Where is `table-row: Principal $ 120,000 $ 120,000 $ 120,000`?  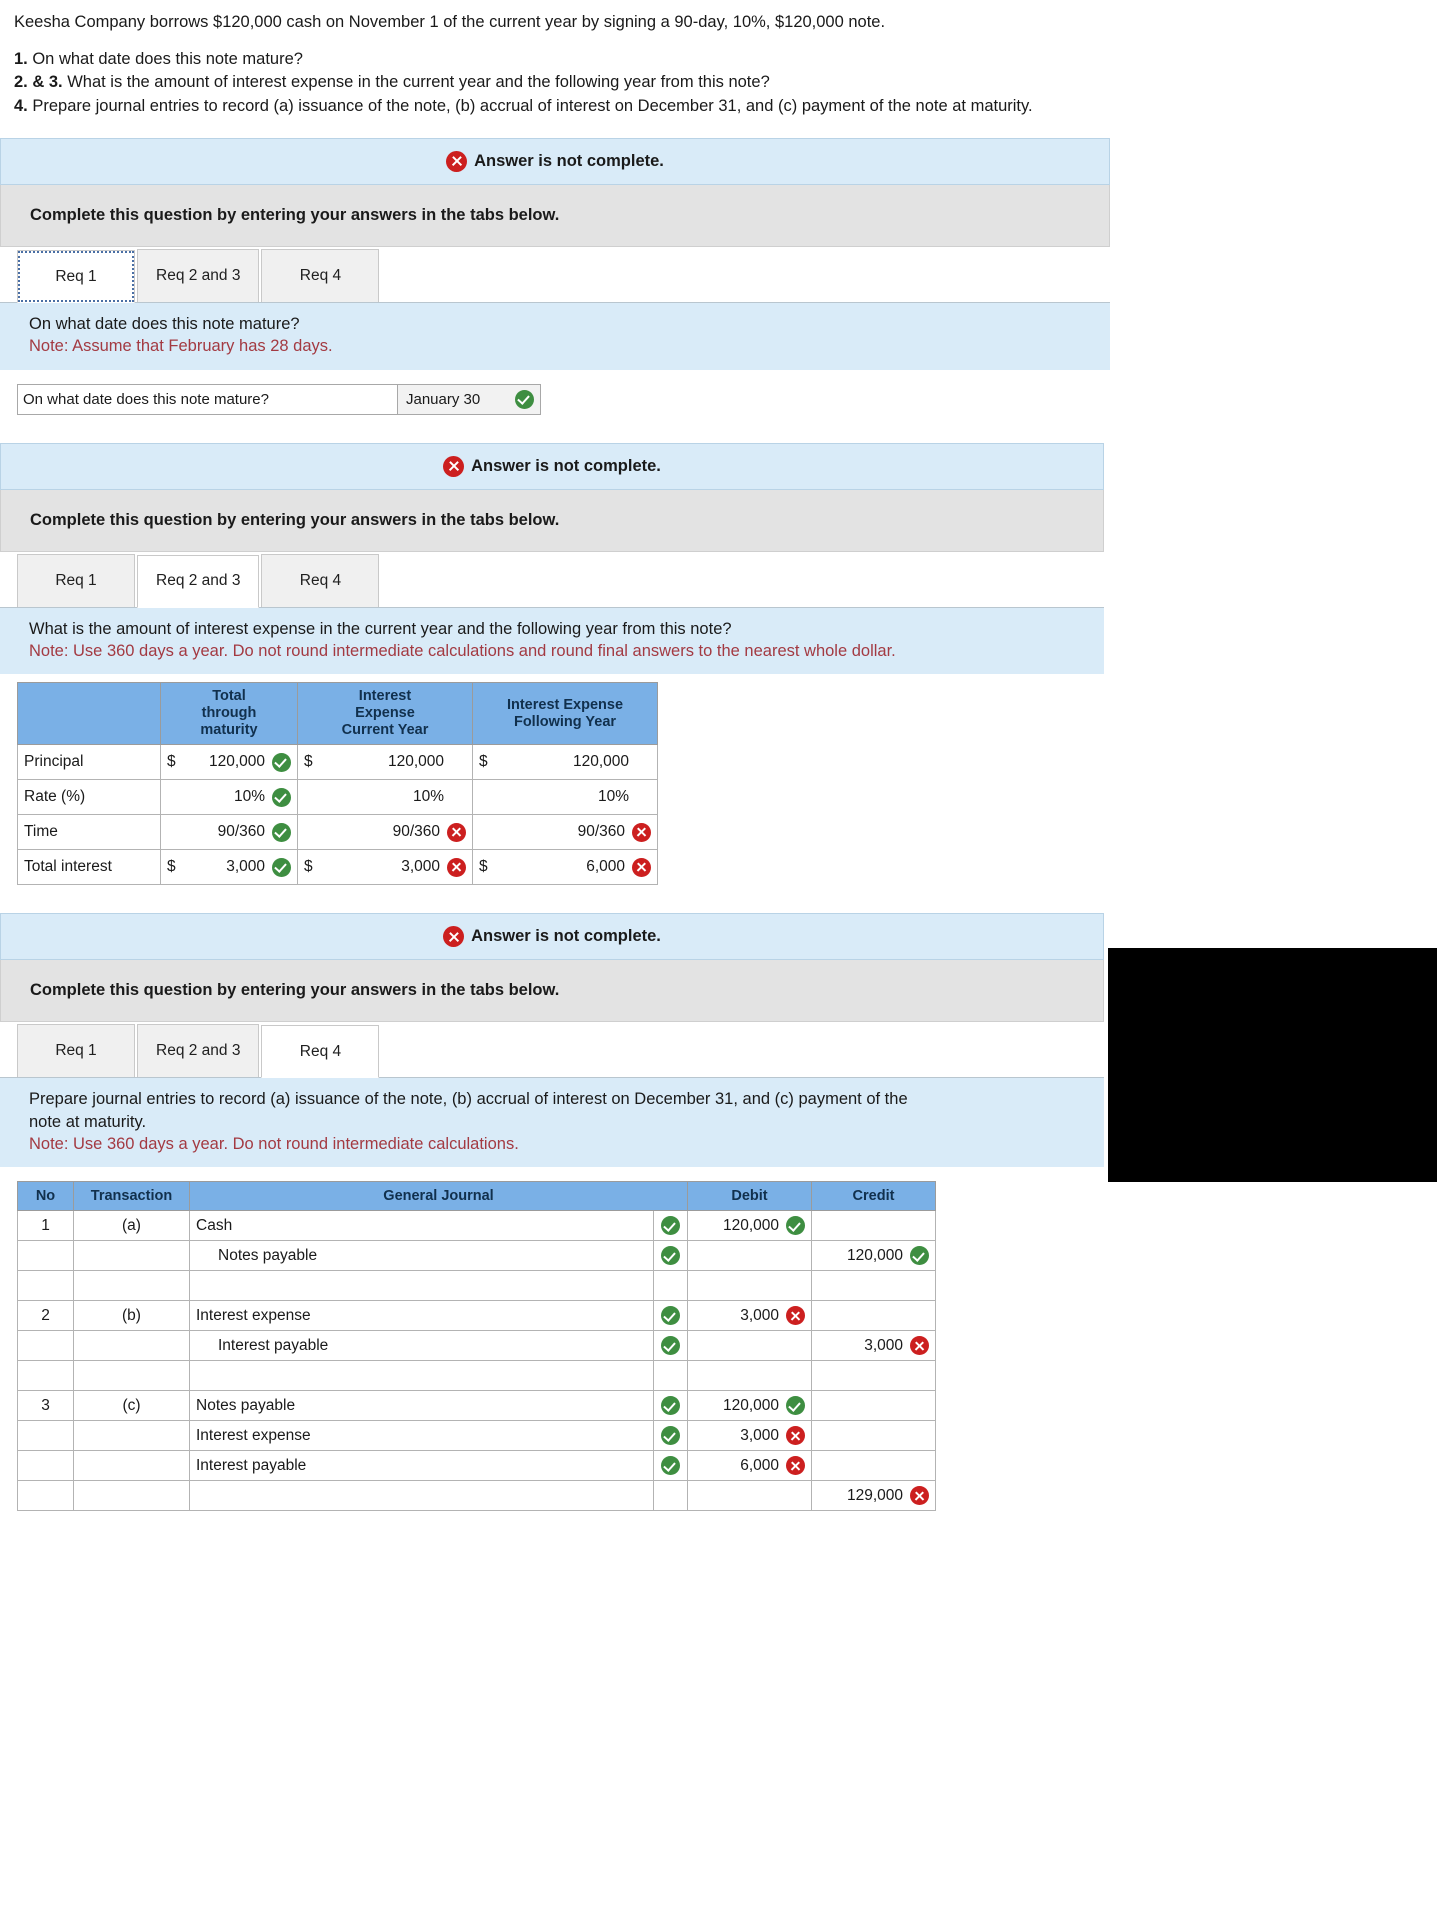 table-row: Principal $ 120,000 $ 120,000 $ 120,000 is located at coordinates (337, 762).